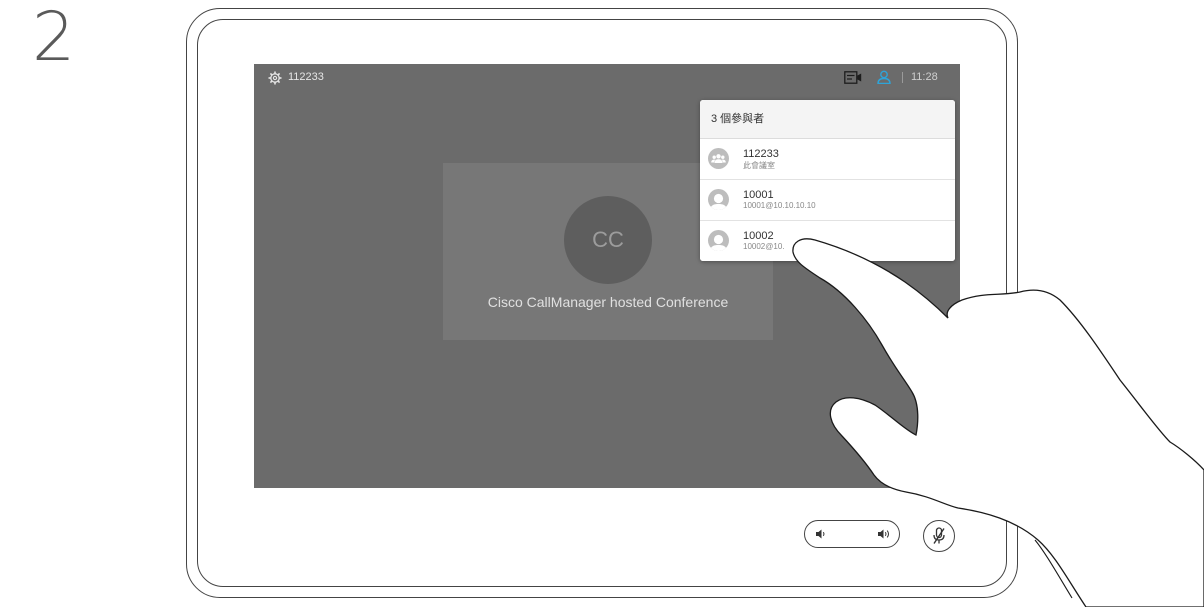 Image resolution: width=1204 pixels, height=607 pixels. I want to click on mute-button, so click(939, 536).